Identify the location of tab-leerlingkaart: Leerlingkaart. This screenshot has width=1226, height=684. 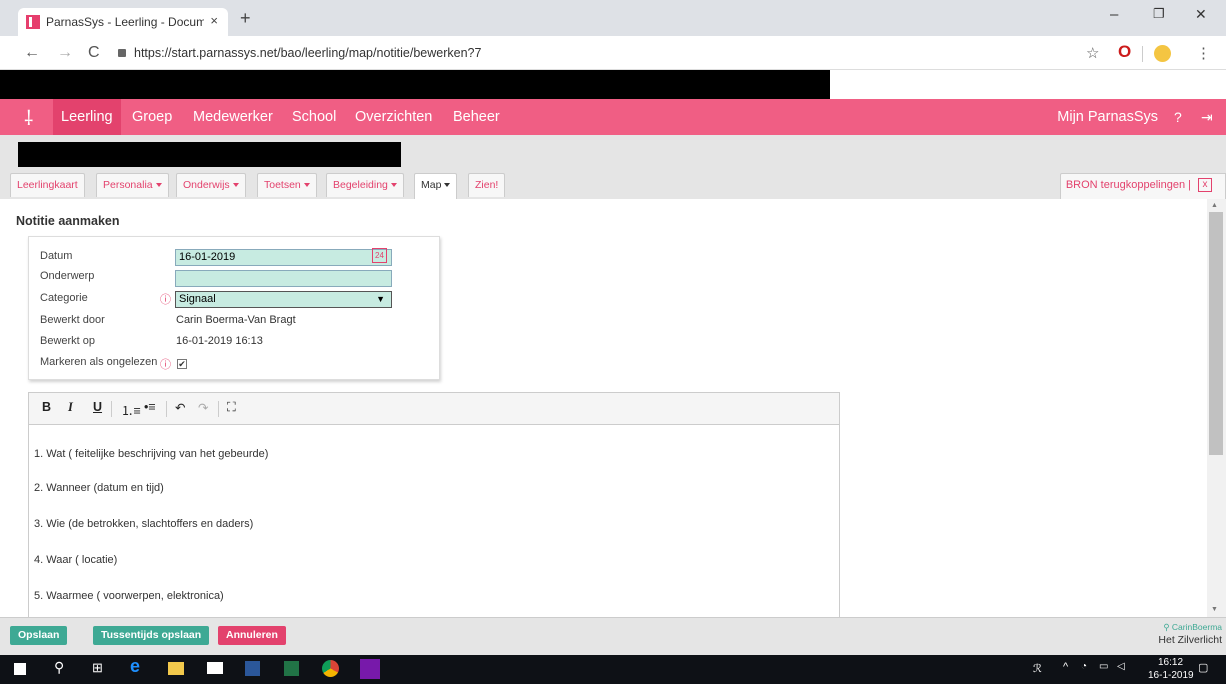
(47, 185).